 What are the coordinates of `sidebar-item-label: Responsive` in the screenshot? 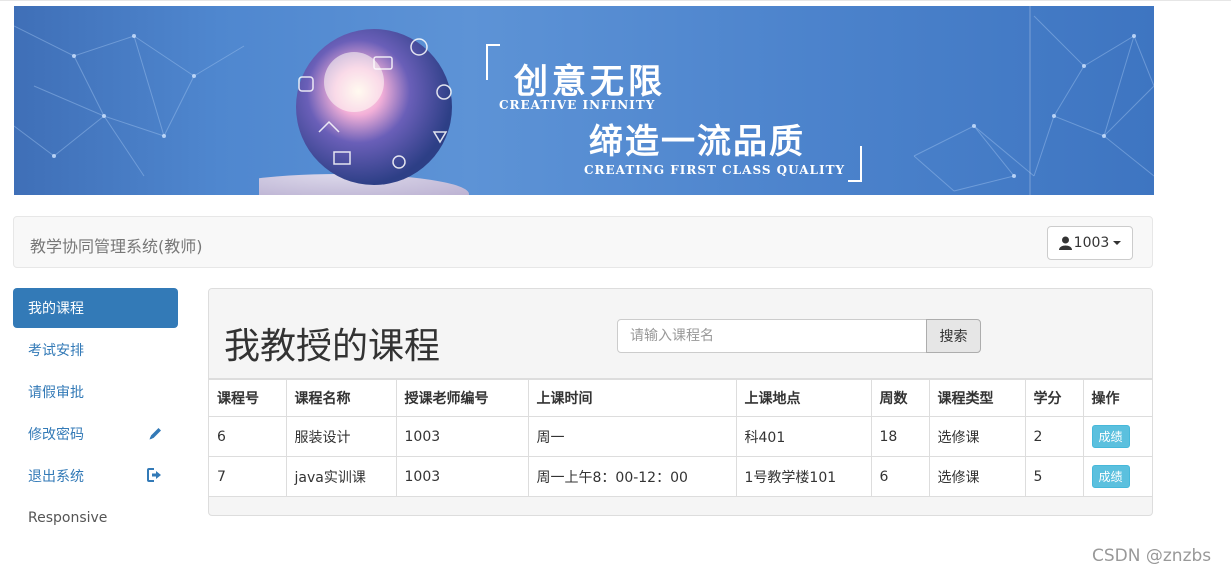 It's located at (68, 518).